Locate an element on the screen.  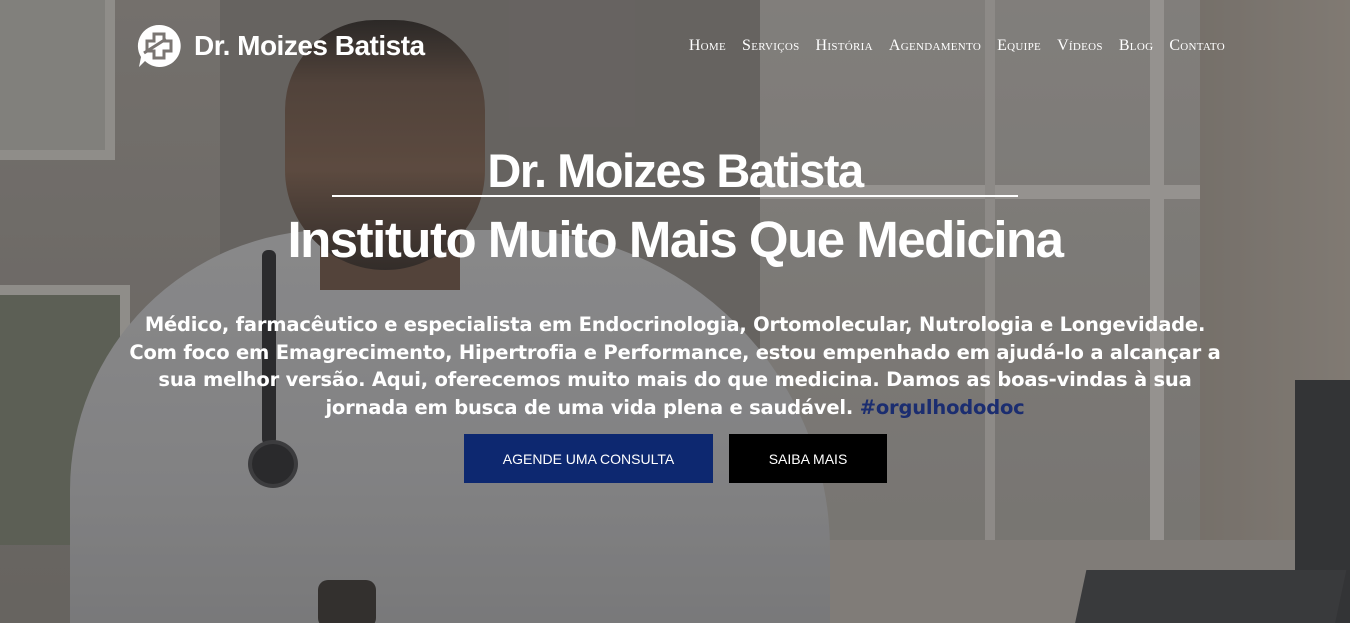
nav-item-blog: Blog is located at coordinates (1136, 46).